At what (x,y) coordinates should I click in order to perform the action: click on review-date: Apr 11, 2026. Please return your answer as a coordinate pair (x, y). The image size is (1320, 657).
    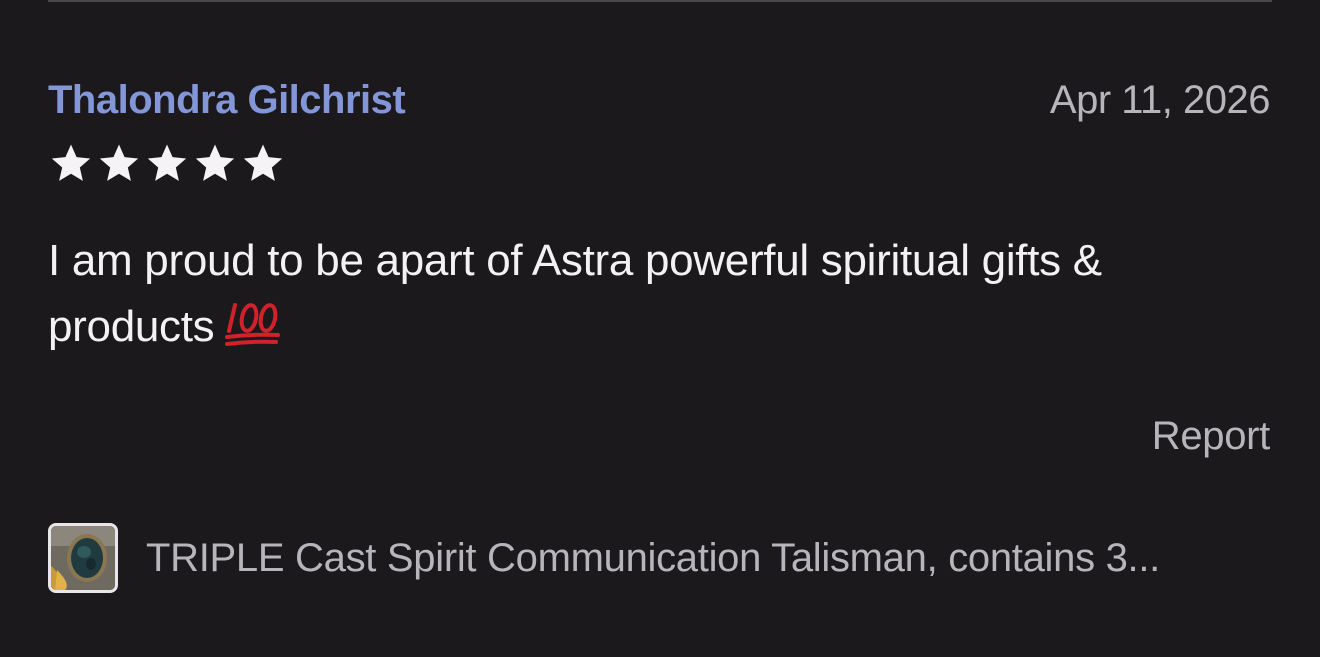
    Looking at the image, I should click on (1160, 100).